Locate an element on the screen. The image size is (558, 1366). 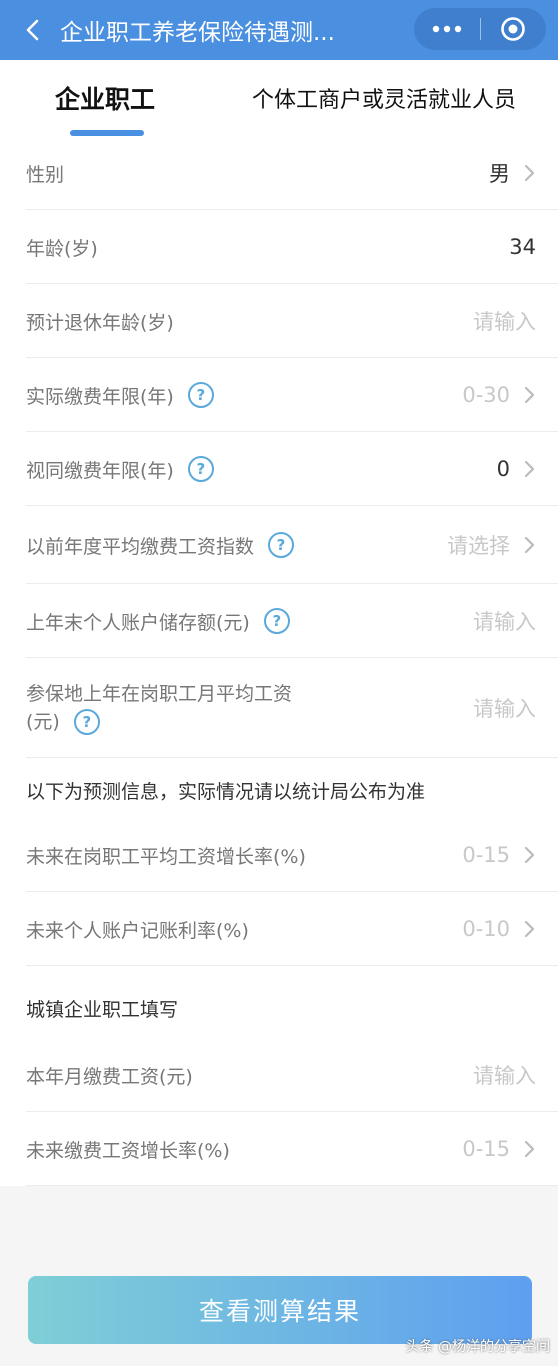
field-label: 上年末个人账户储存额(元) ? is located at coordinates (158, 621).